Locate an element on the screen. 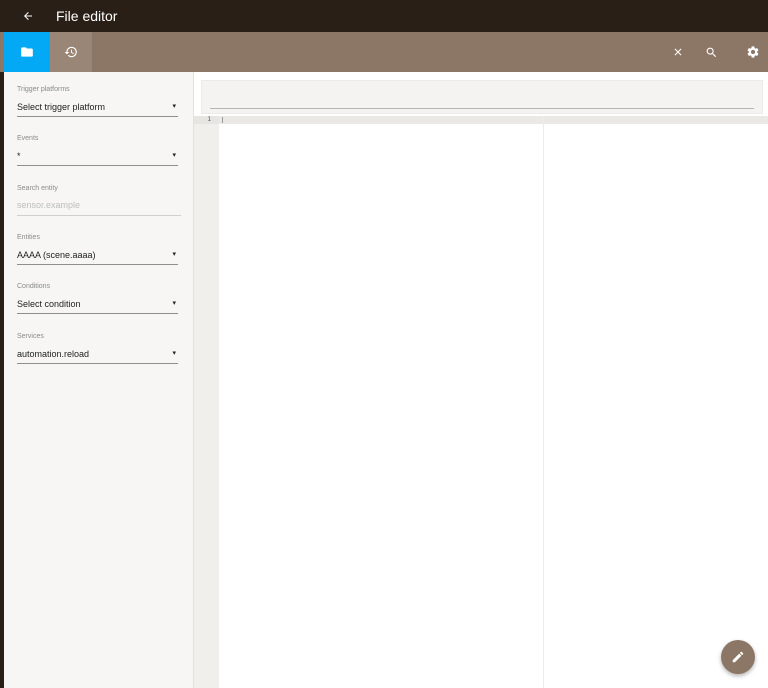 The image size is (768, 688). text-cursor is located at coordinates (222, 120).